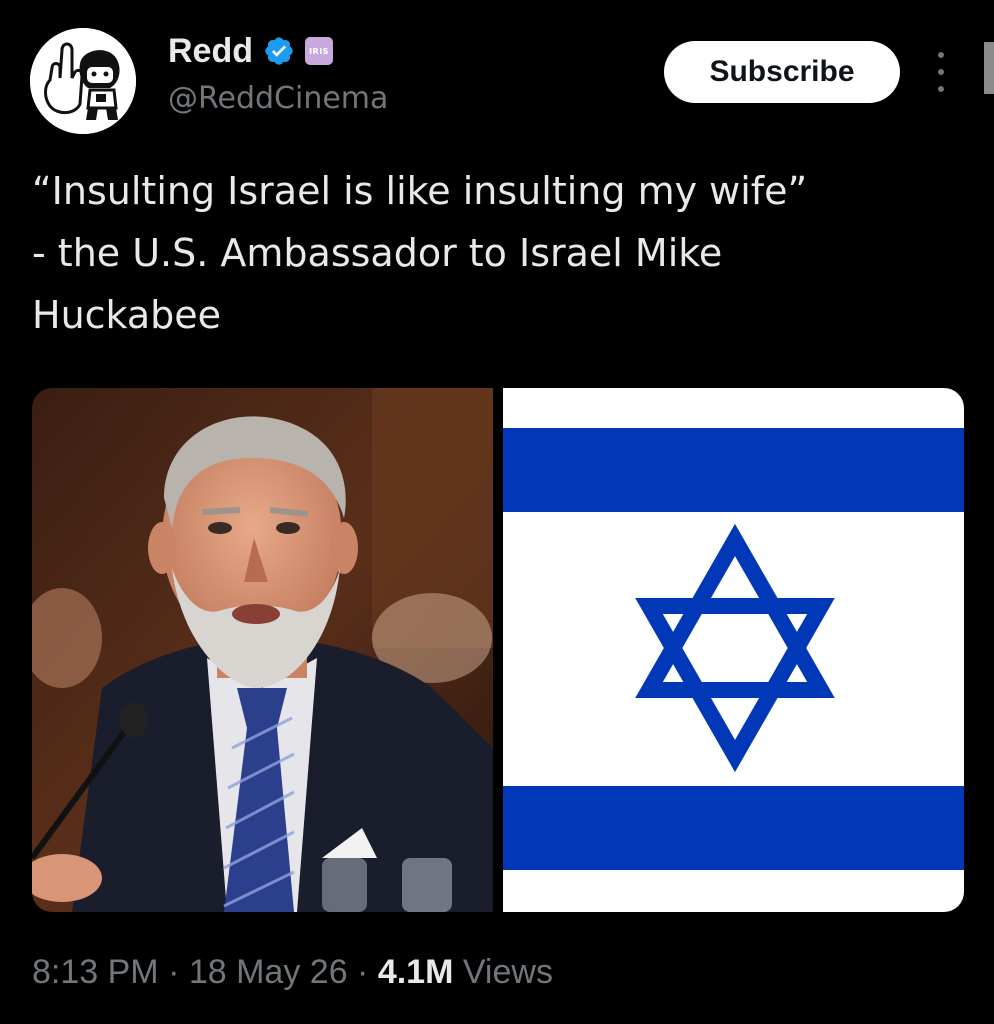 The height and width of the screenshot is (1024, 994). What do you see at coordinates (210, 51) in the screenshot?
I see `author-display-name: Redd` at bounding box center [210, 51].